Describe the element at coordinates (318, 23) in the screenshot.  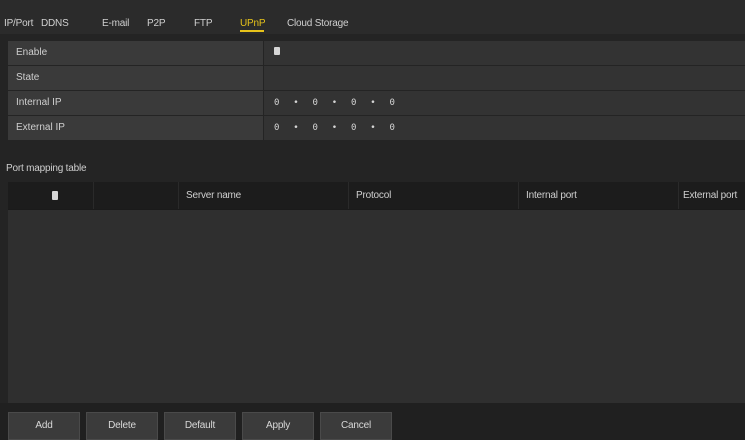
I see `tab-cloud-storage: Cloud Storage` at that location.